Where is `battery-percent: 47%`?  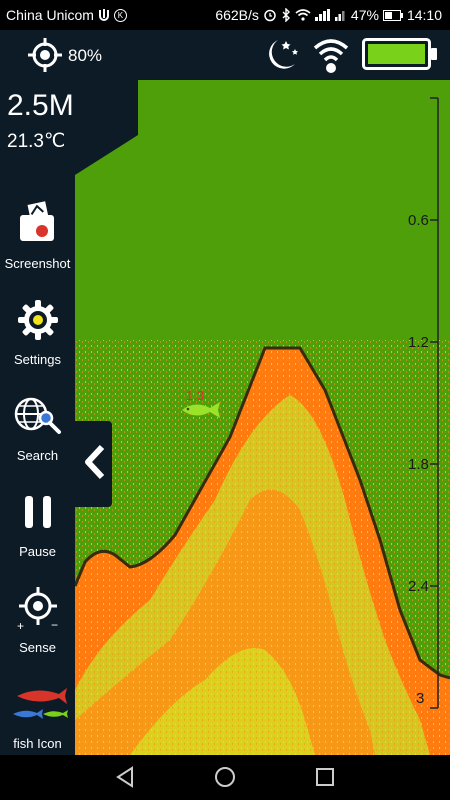
battery-percent: 47% is located at coordinates (364, 15).